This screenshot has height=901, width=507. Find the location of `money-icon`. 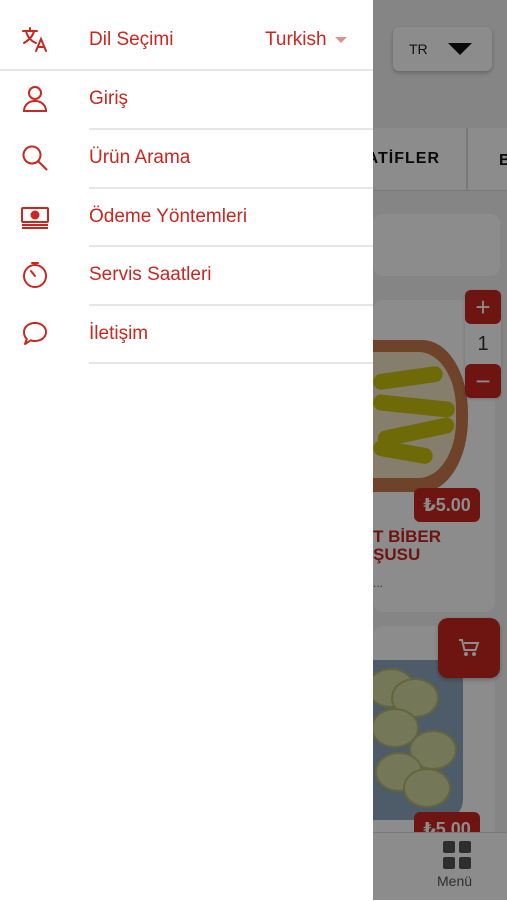

money-icon is located at coordinates (35, 217).